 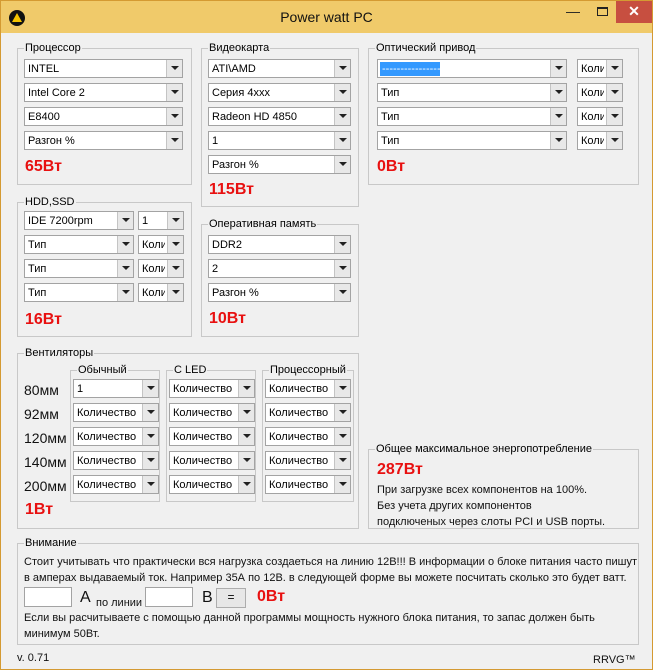 What do you see at coordinates (279, 68) in the screenshot?
I see `gpu-brand-select: ATI\AMD` at bounding box center [279, 68].